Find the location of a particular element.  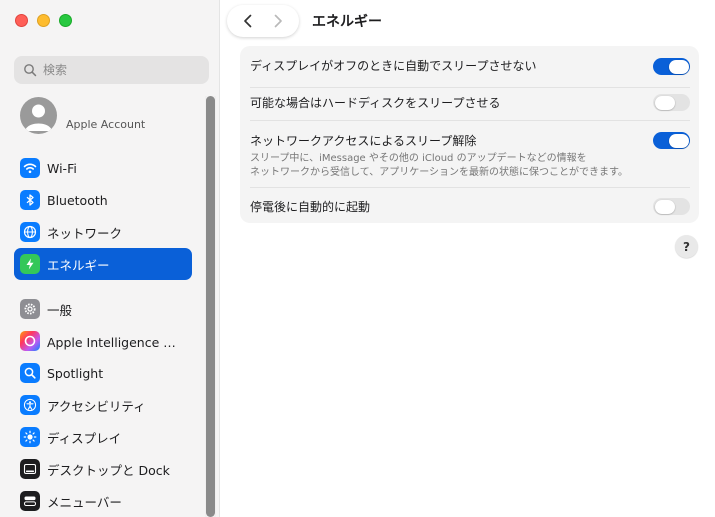

spotlight-icon is located at coordinates (30, 373).